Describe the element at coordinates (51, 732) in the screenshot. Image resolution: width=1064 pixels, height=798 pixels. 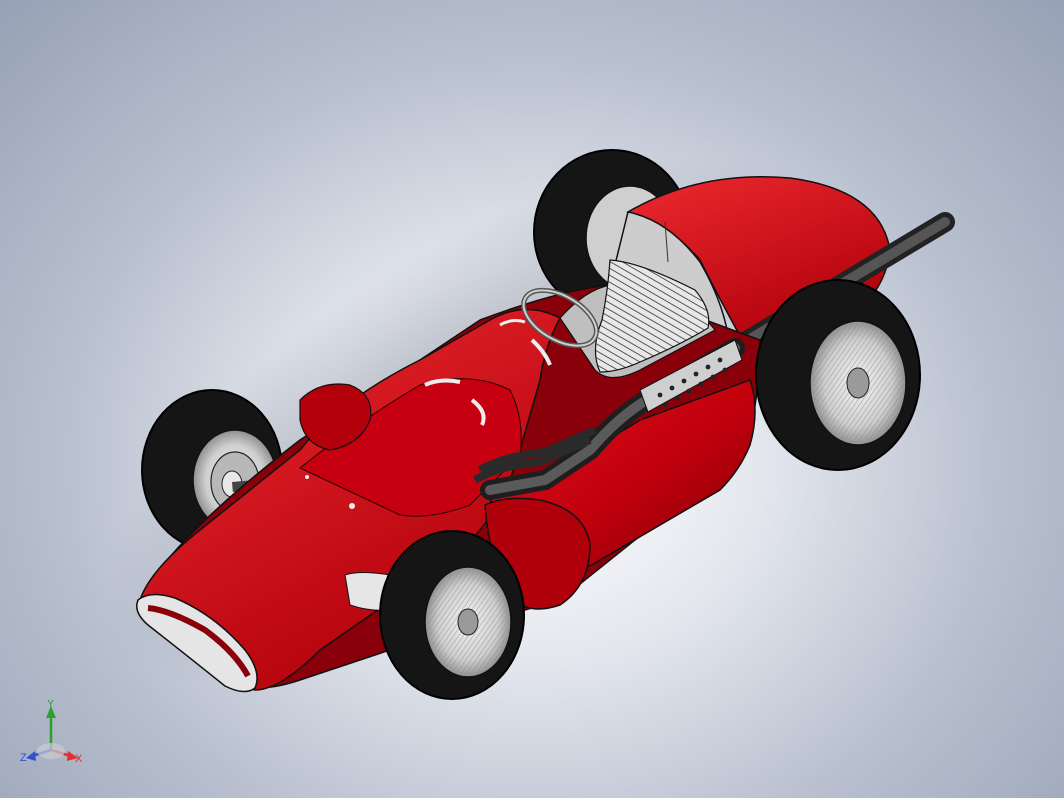
I see `axis-orientation-triad: Y X Z` at that location.